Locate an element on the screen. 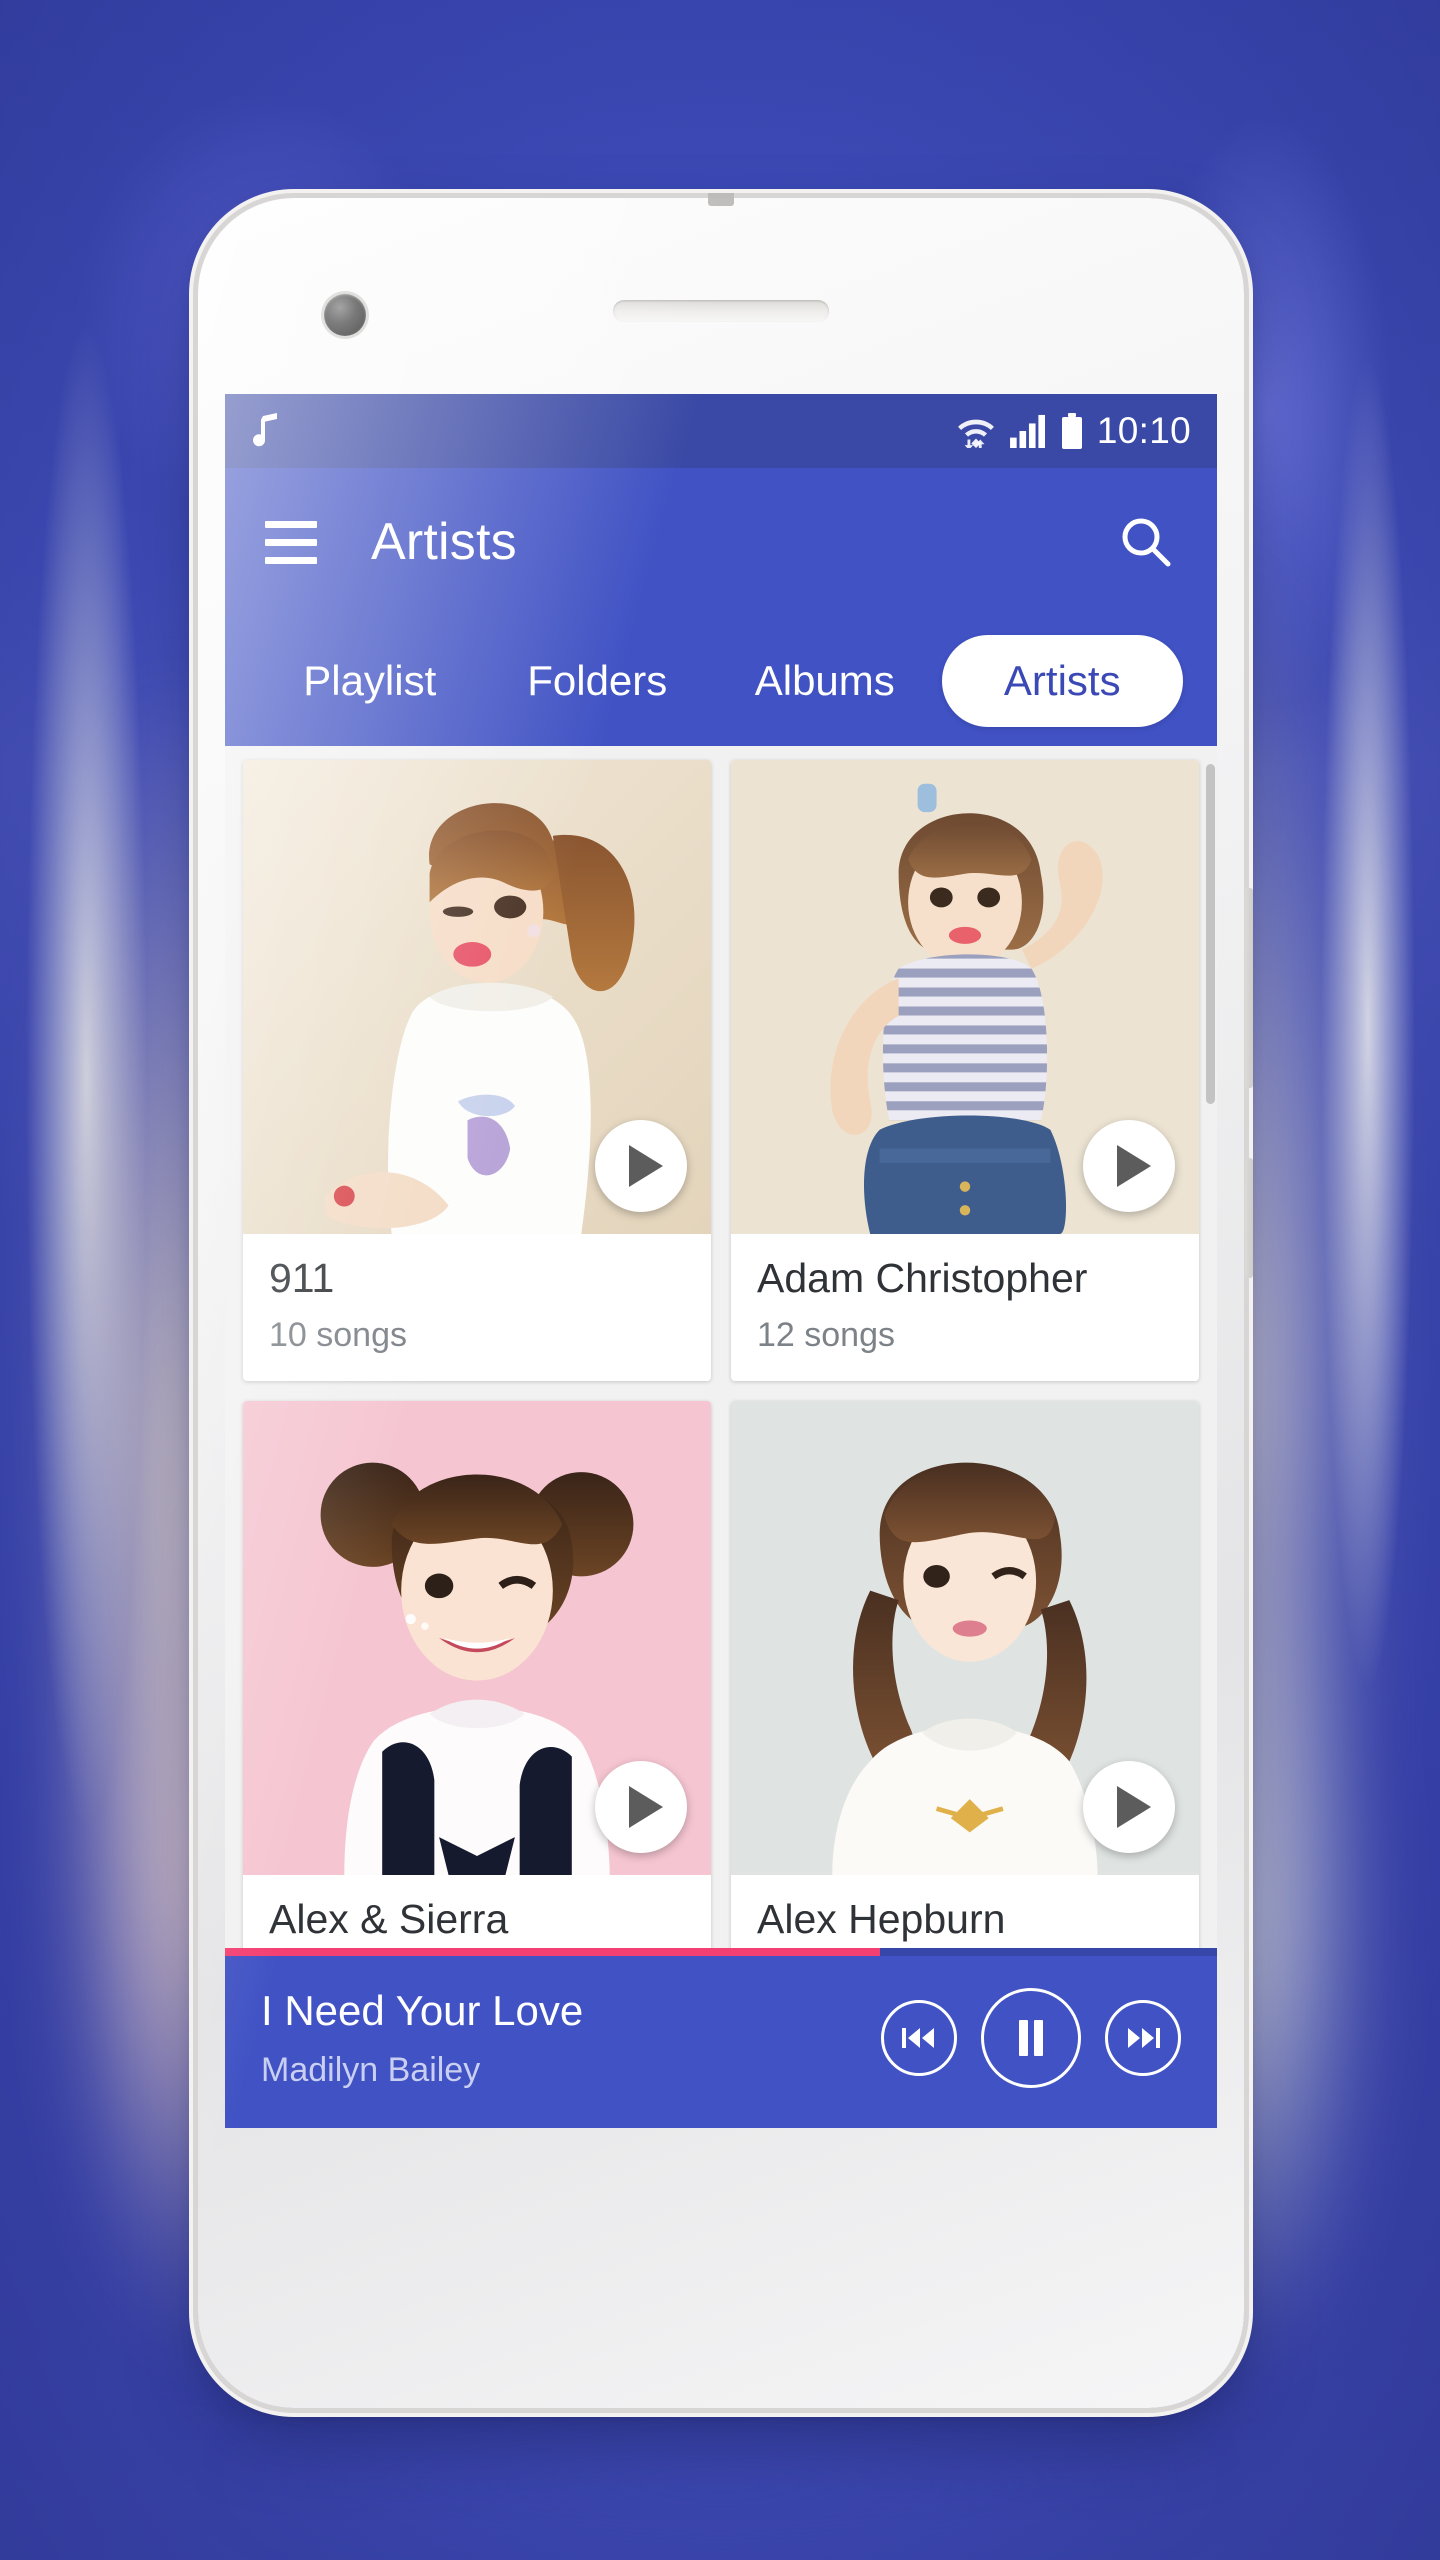  artist-song-count: 12 songs is located at coordinates (826, 1334).